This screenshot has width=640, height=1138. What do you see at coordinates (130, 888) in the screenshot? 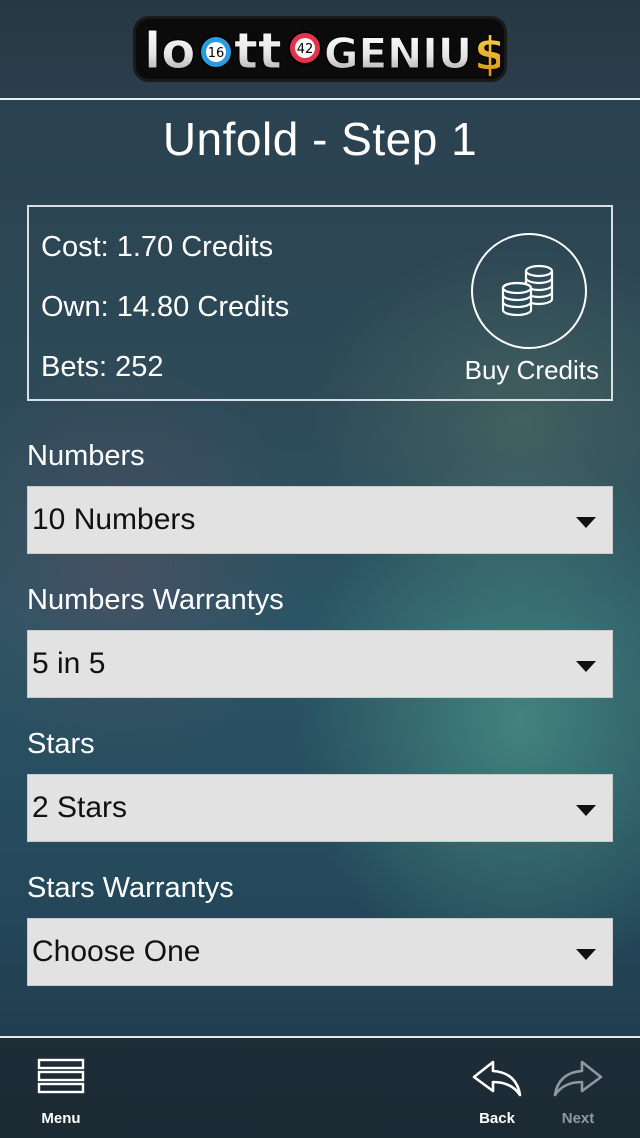
I see `stars-warrantys-label: Stars Warrantys` at bounding box center [130, 888].